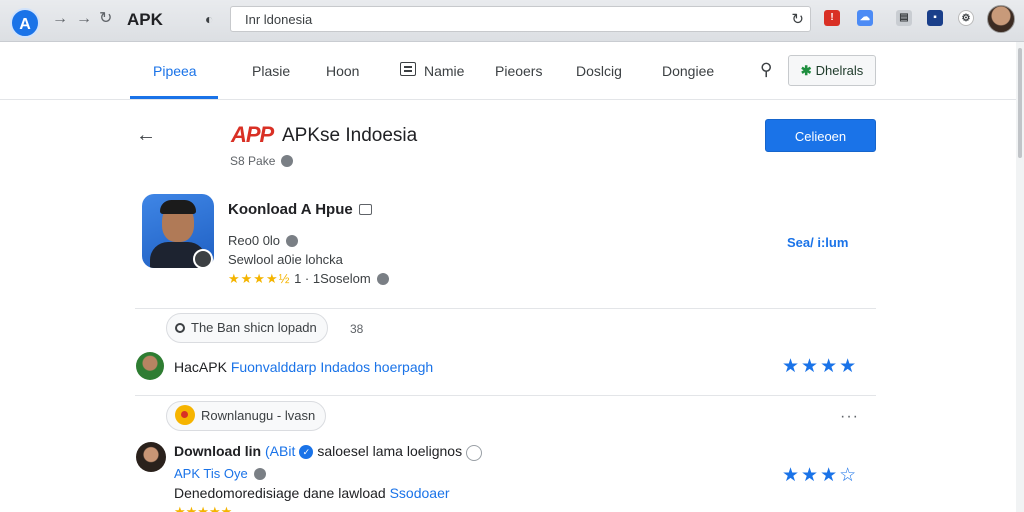  What do you see at coordinates (174, 97) in the screenshot?
I see `active-tab-indicator` at bounding box center [174, 97].